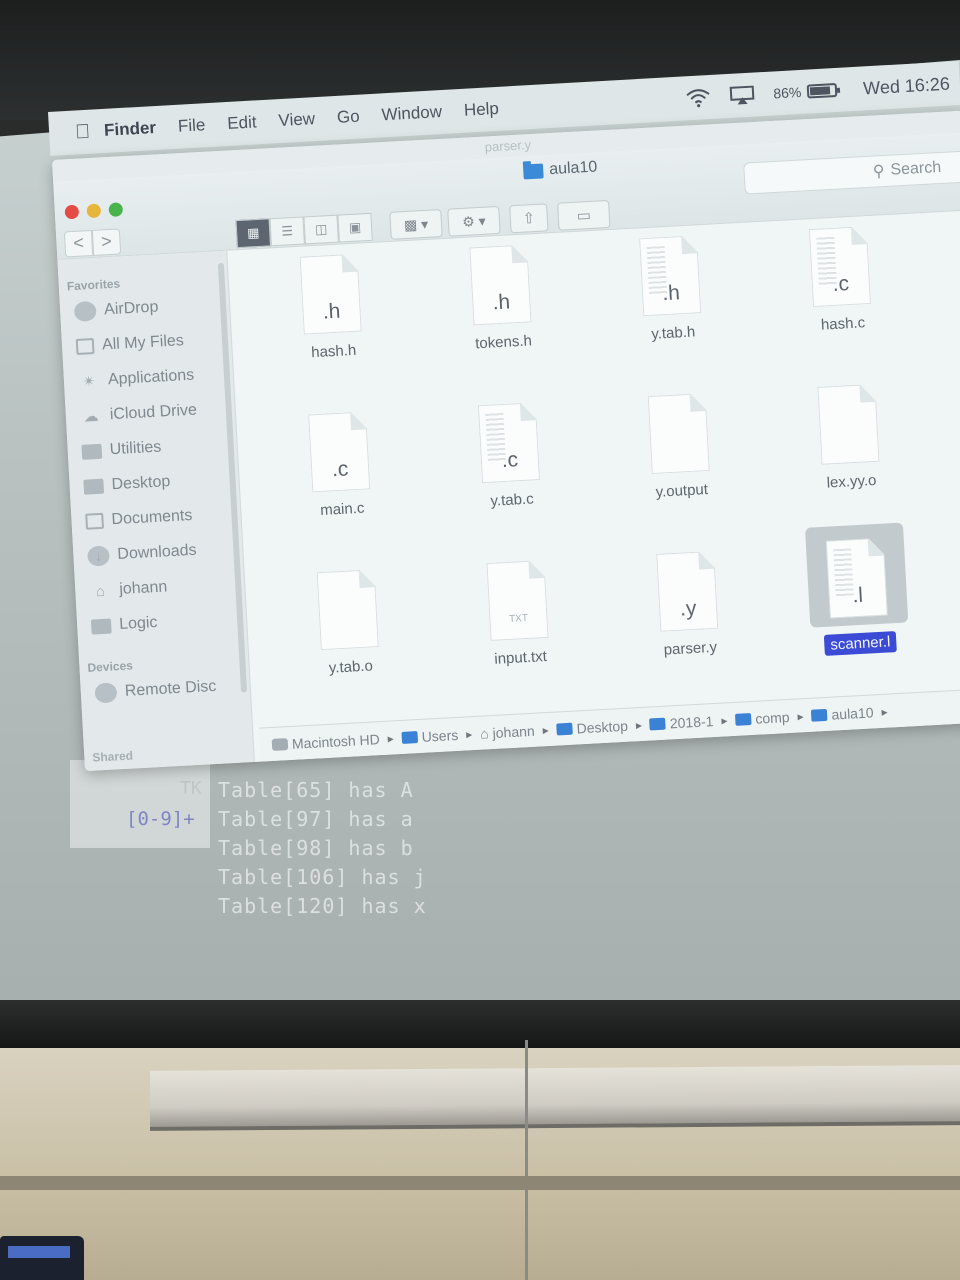 This screenshot has height=1280, width=960. What do you see at coordinates (857, 578) in the screenshot?
I see `document-icon: .l` at bounding box center [857, 578].